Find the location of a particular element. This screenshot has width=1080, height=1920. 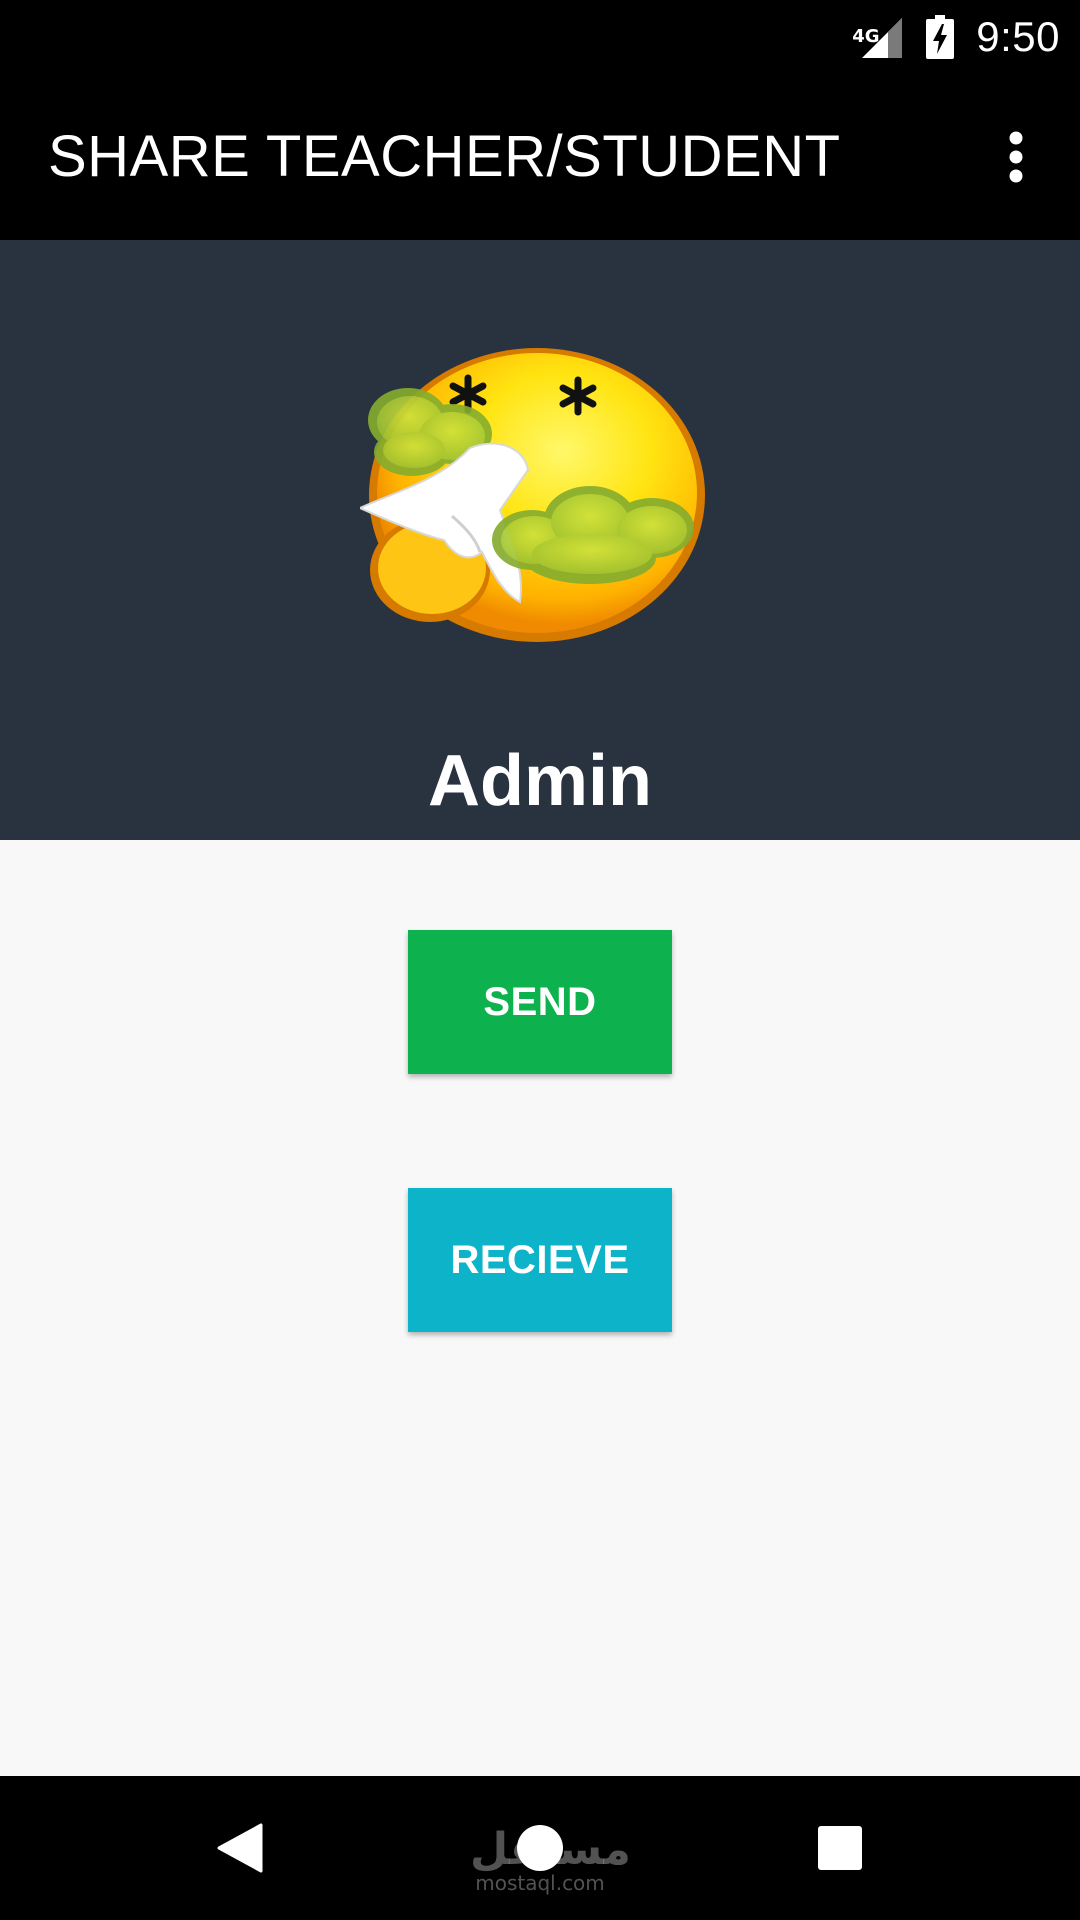

battery-charging-icon is located at coordinates (940, 37).